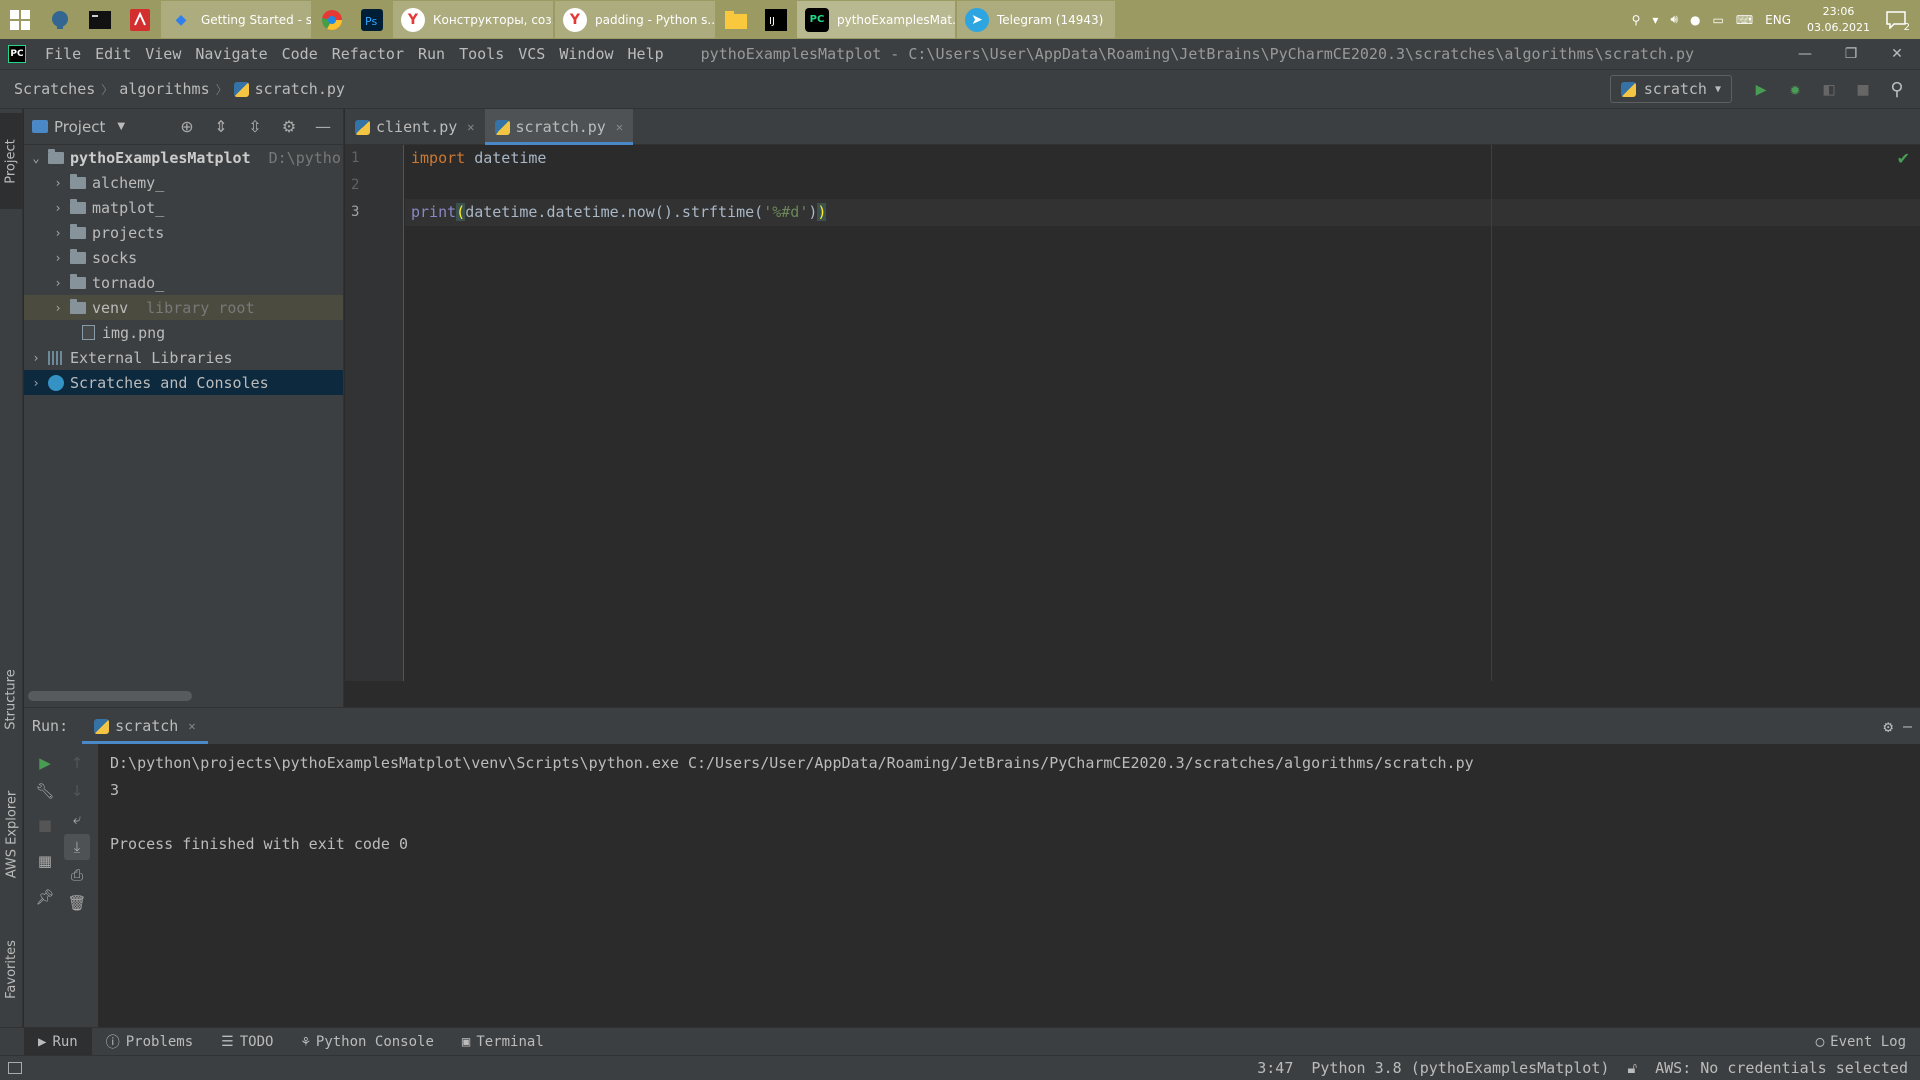 This screenshot has width=1920, height=1080. What do you see at coordinates (372, 19) in the screenshot?
I see `photoshop-icon: Ps` at bounding box center [372, 19].